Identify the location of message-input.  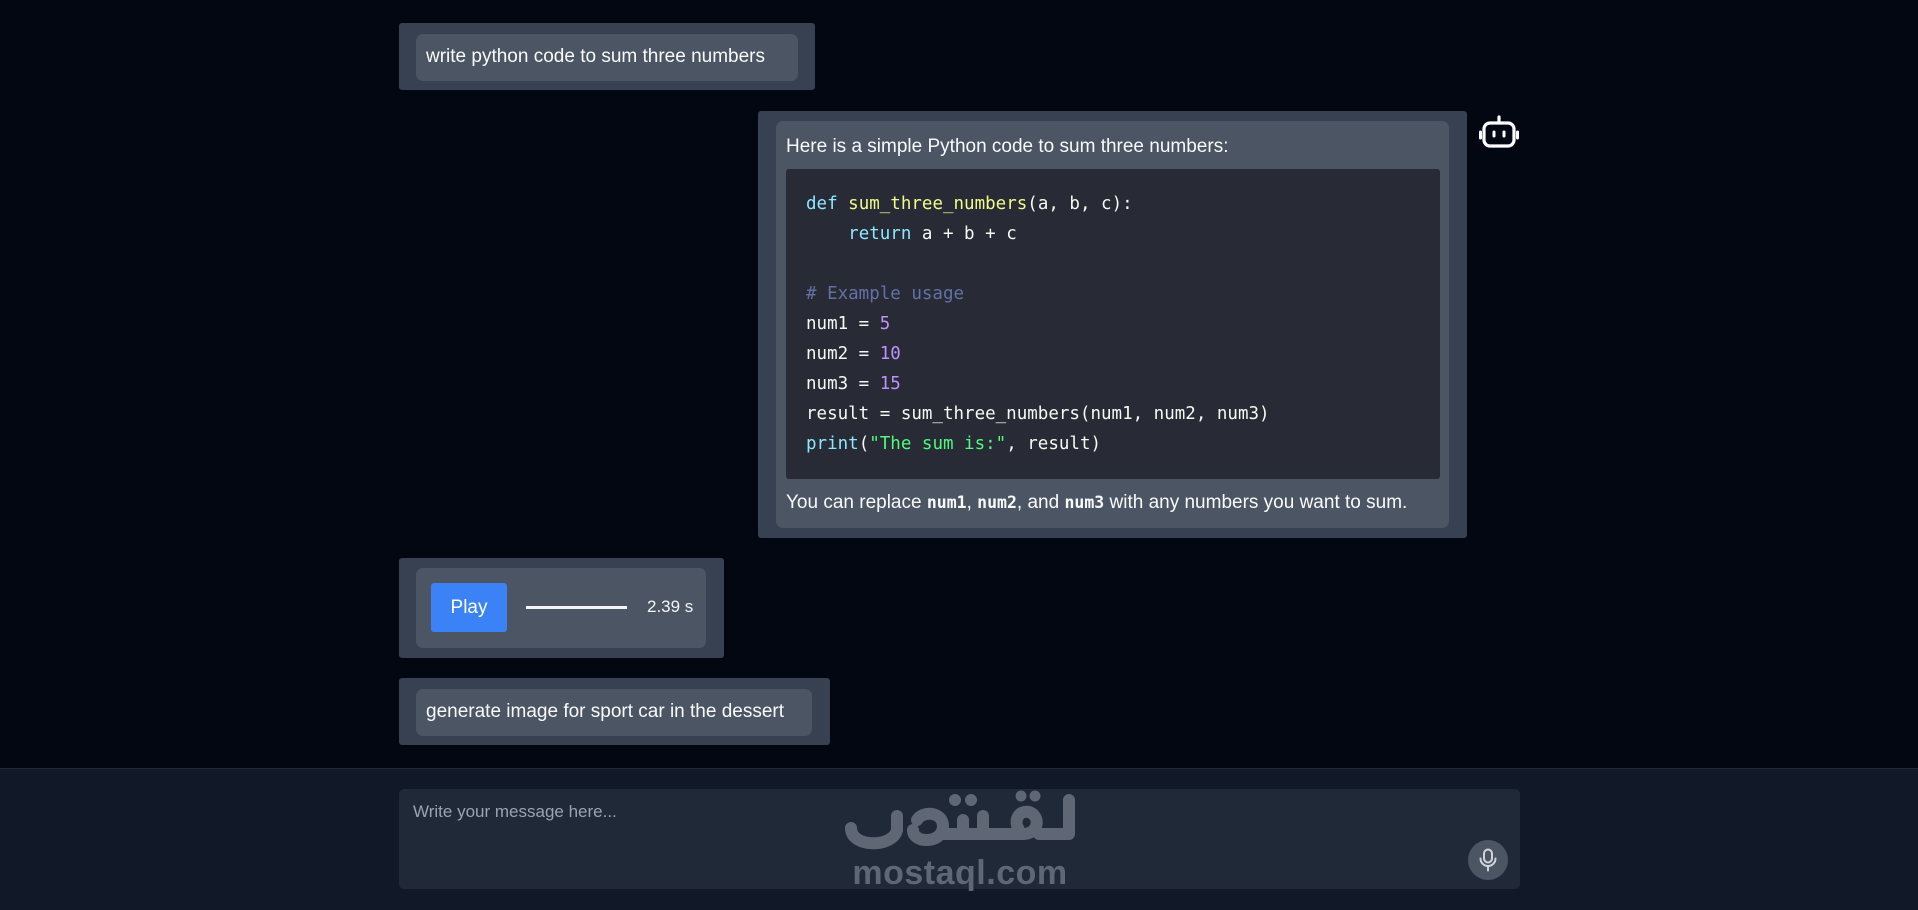
(929, 839).